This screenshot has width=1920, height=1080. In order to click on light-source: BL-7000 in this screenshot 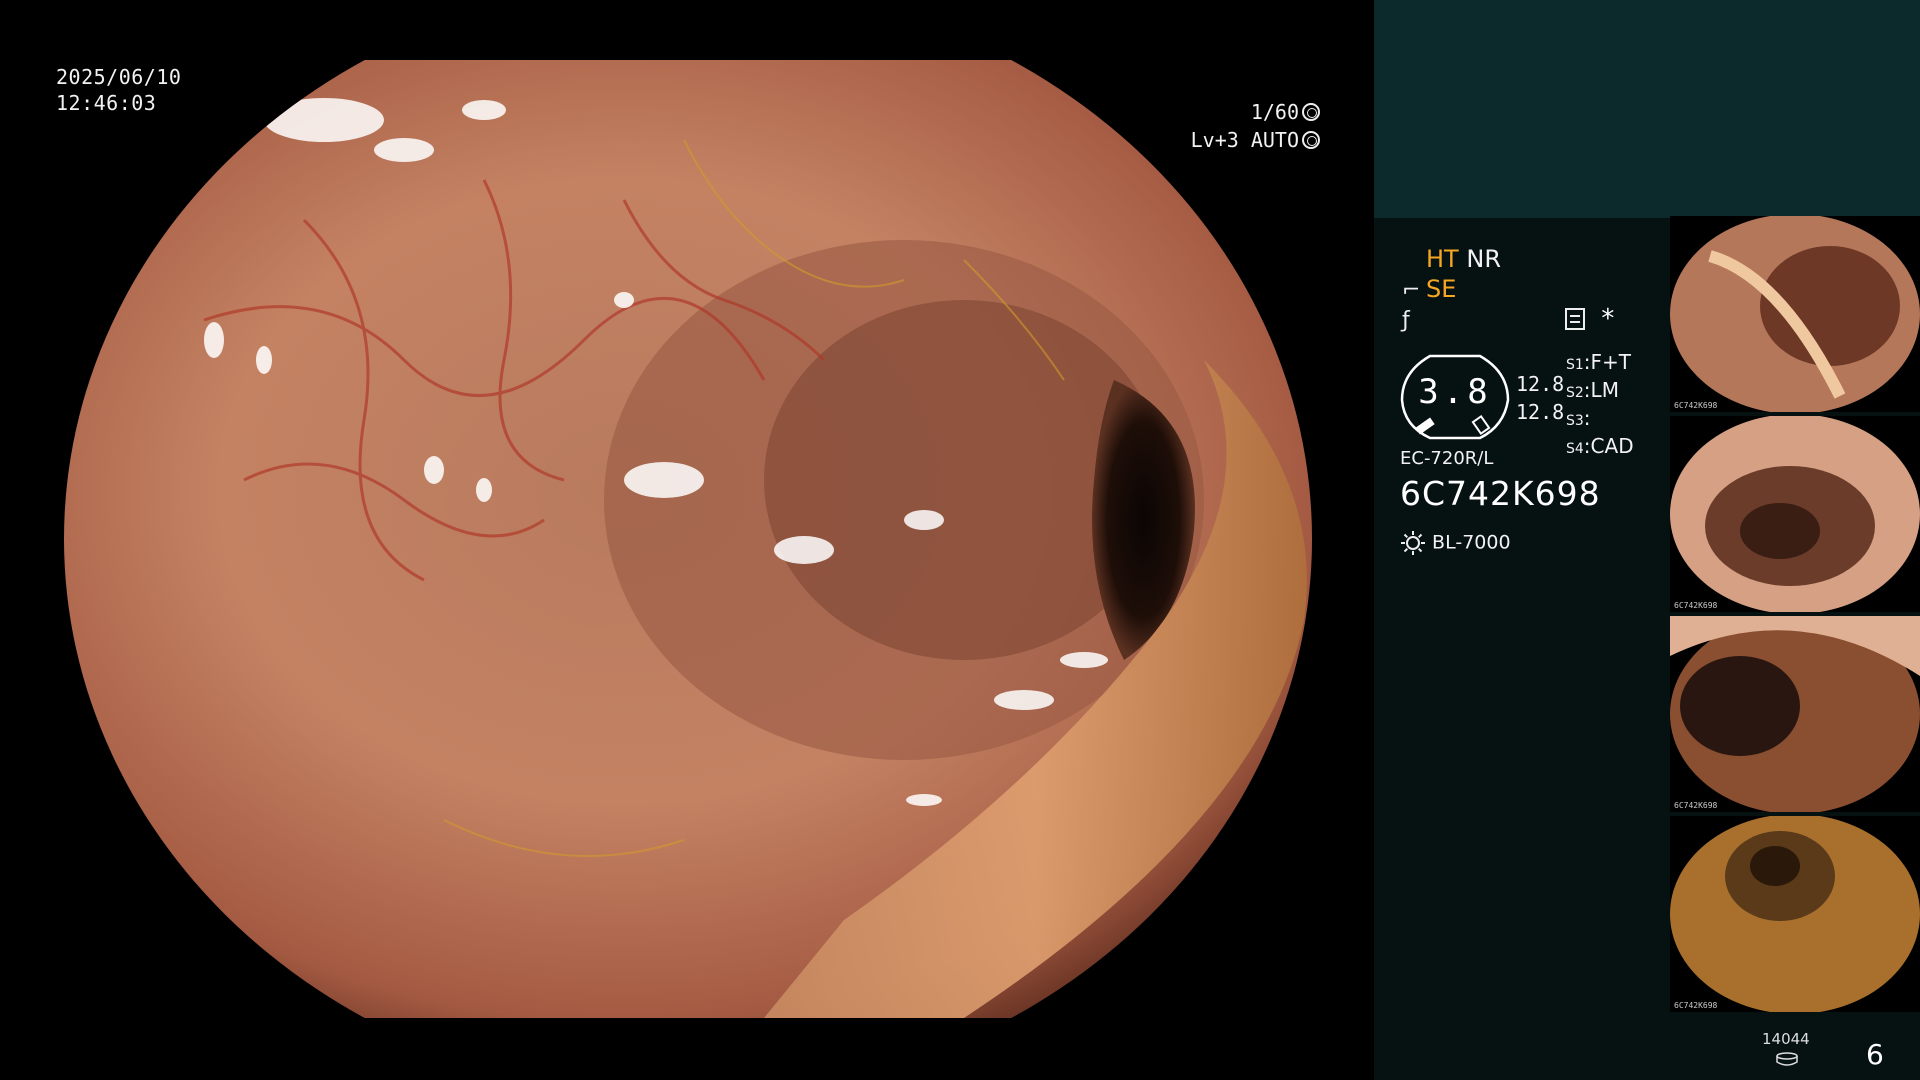, I will do `click(1455, 543)`.